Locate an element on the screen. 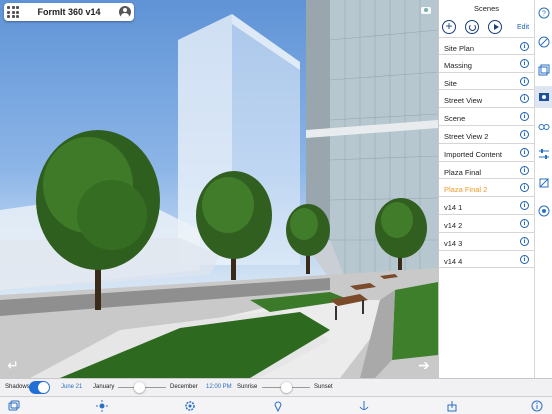 Image resolution: width=552 pixels, height=414 pixels. time-value: 12:00 PM is located at coordinates (219, 387).